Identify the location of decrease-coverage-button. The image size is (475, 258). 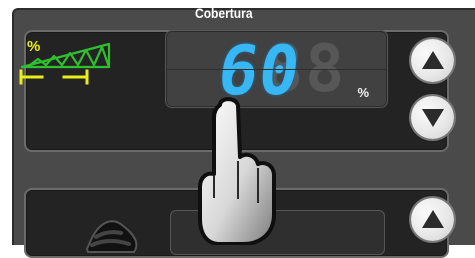
(432, 117).